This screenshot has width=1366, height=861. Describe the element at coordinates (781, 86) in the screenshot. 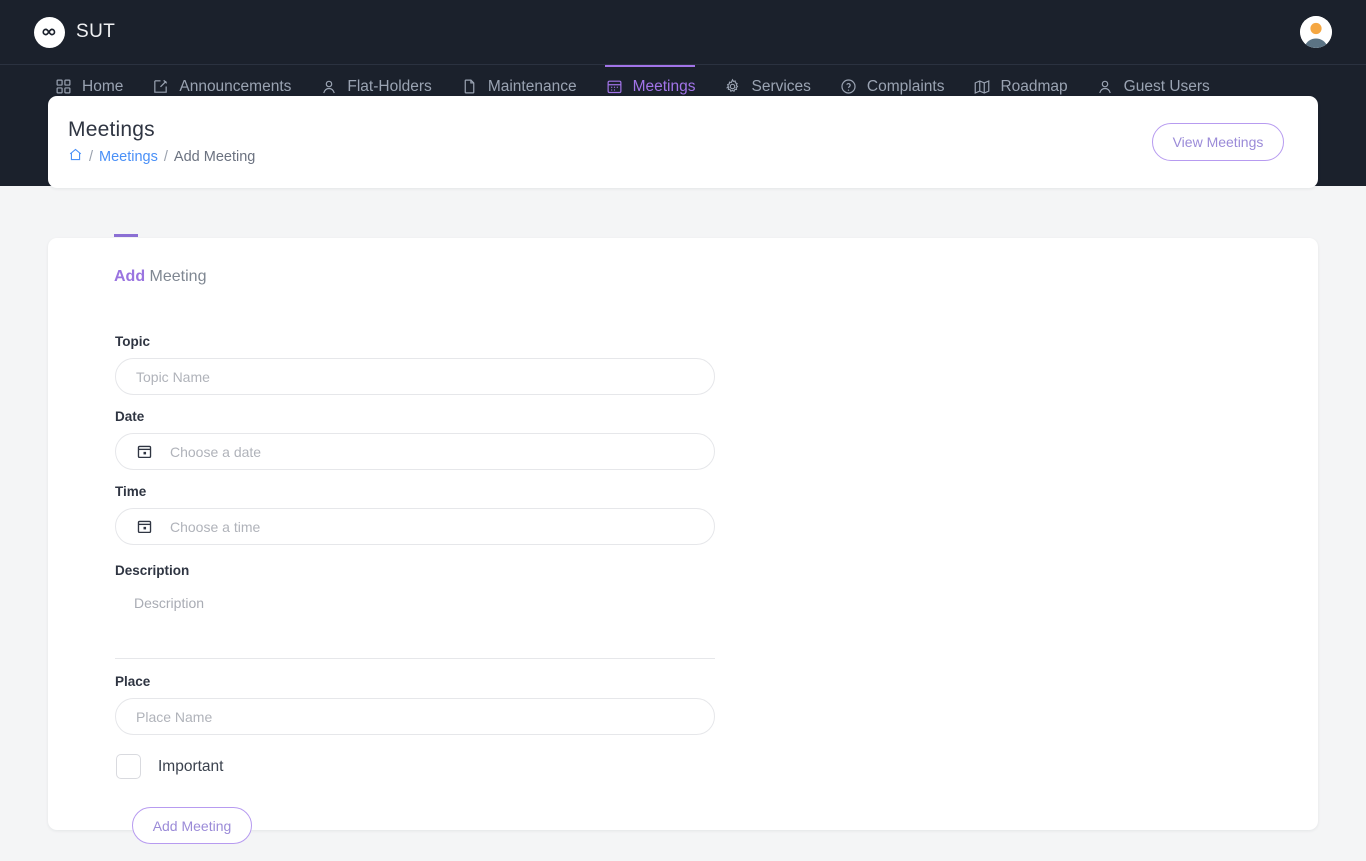

I see `nav-item-label: Services` at that location.